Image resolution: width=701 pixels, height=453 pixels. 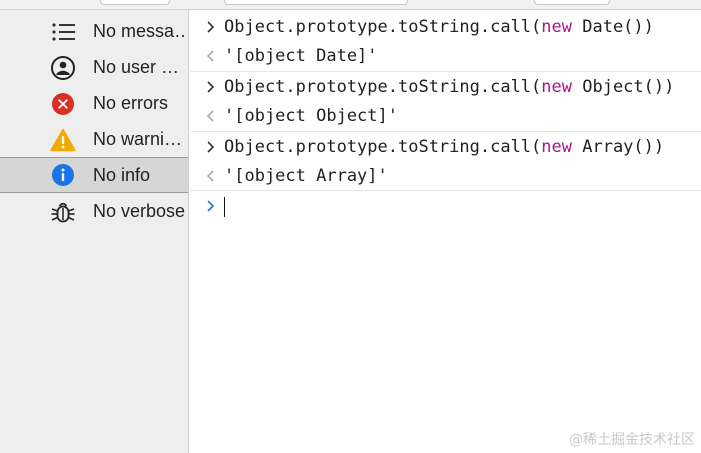 I want to click on sidebar-item-label: No errors, so click(x=131, y=103).